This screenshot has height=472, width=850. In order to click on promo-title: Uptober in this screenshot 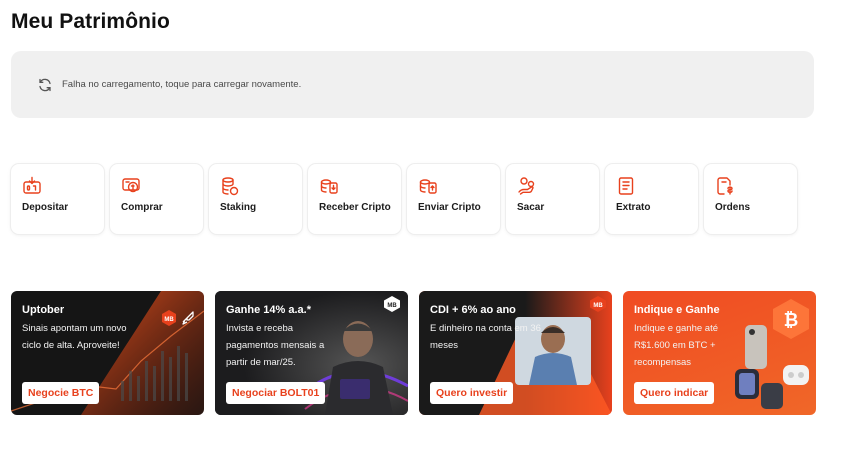, I will do `click(43, 310)`.